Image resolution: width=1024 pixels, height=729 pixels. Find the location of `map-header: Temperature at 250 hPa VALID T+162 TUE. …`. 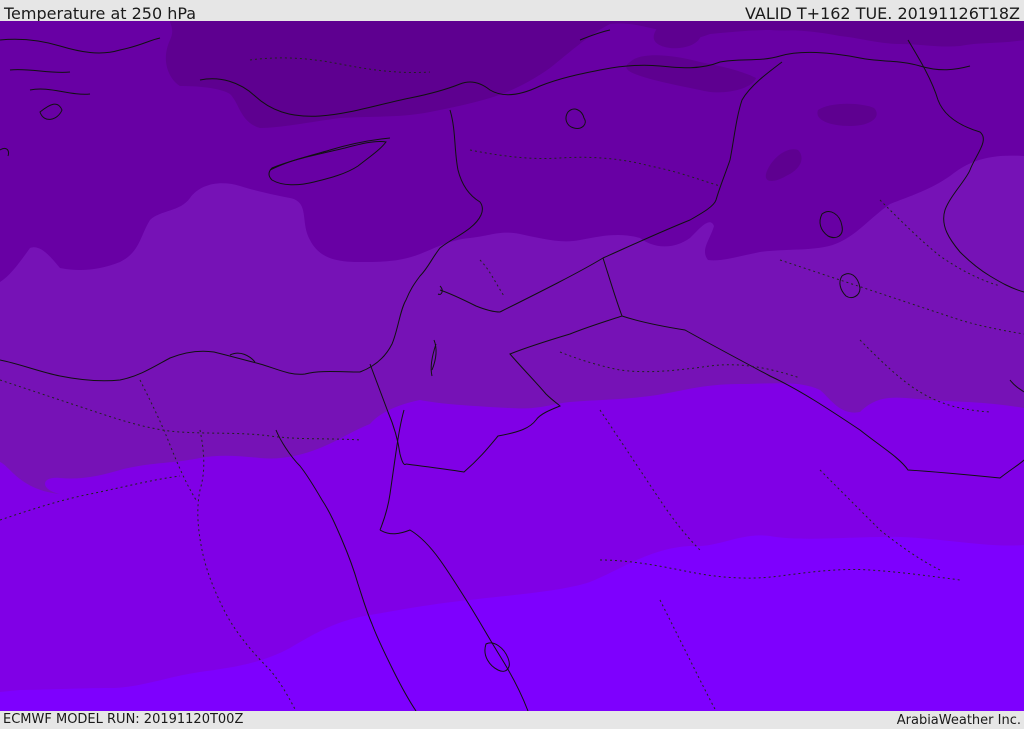

map-header: Temperature at 250 hPa VALID T+162 TUE. … is located at coordinates (512, 11).